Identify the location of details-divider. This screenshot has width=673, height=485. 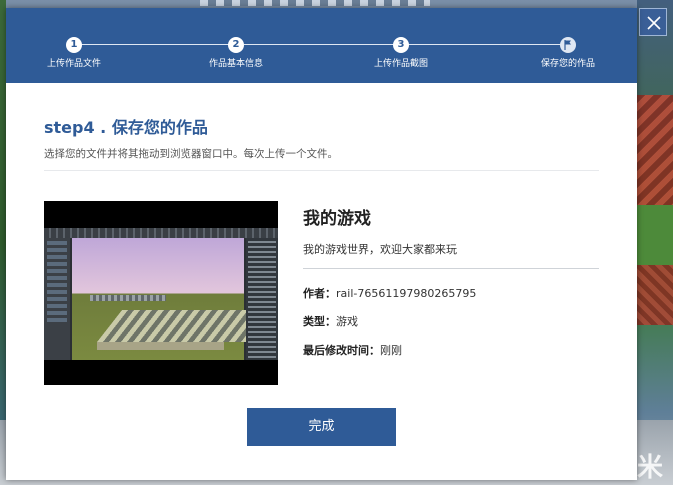
(451, 268).